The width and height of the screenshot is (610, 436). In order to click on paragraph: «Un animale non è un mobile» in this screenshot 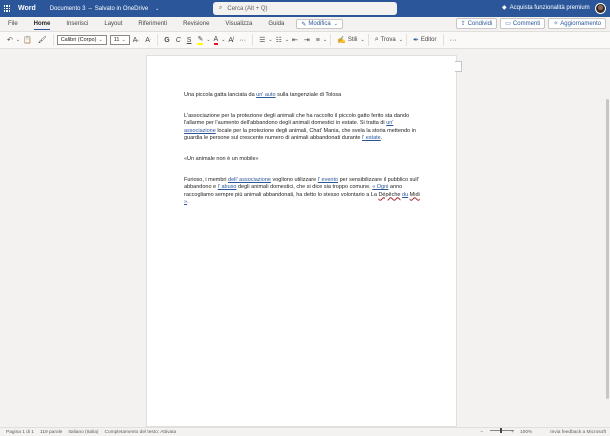, I will do `click(221, 159)`.